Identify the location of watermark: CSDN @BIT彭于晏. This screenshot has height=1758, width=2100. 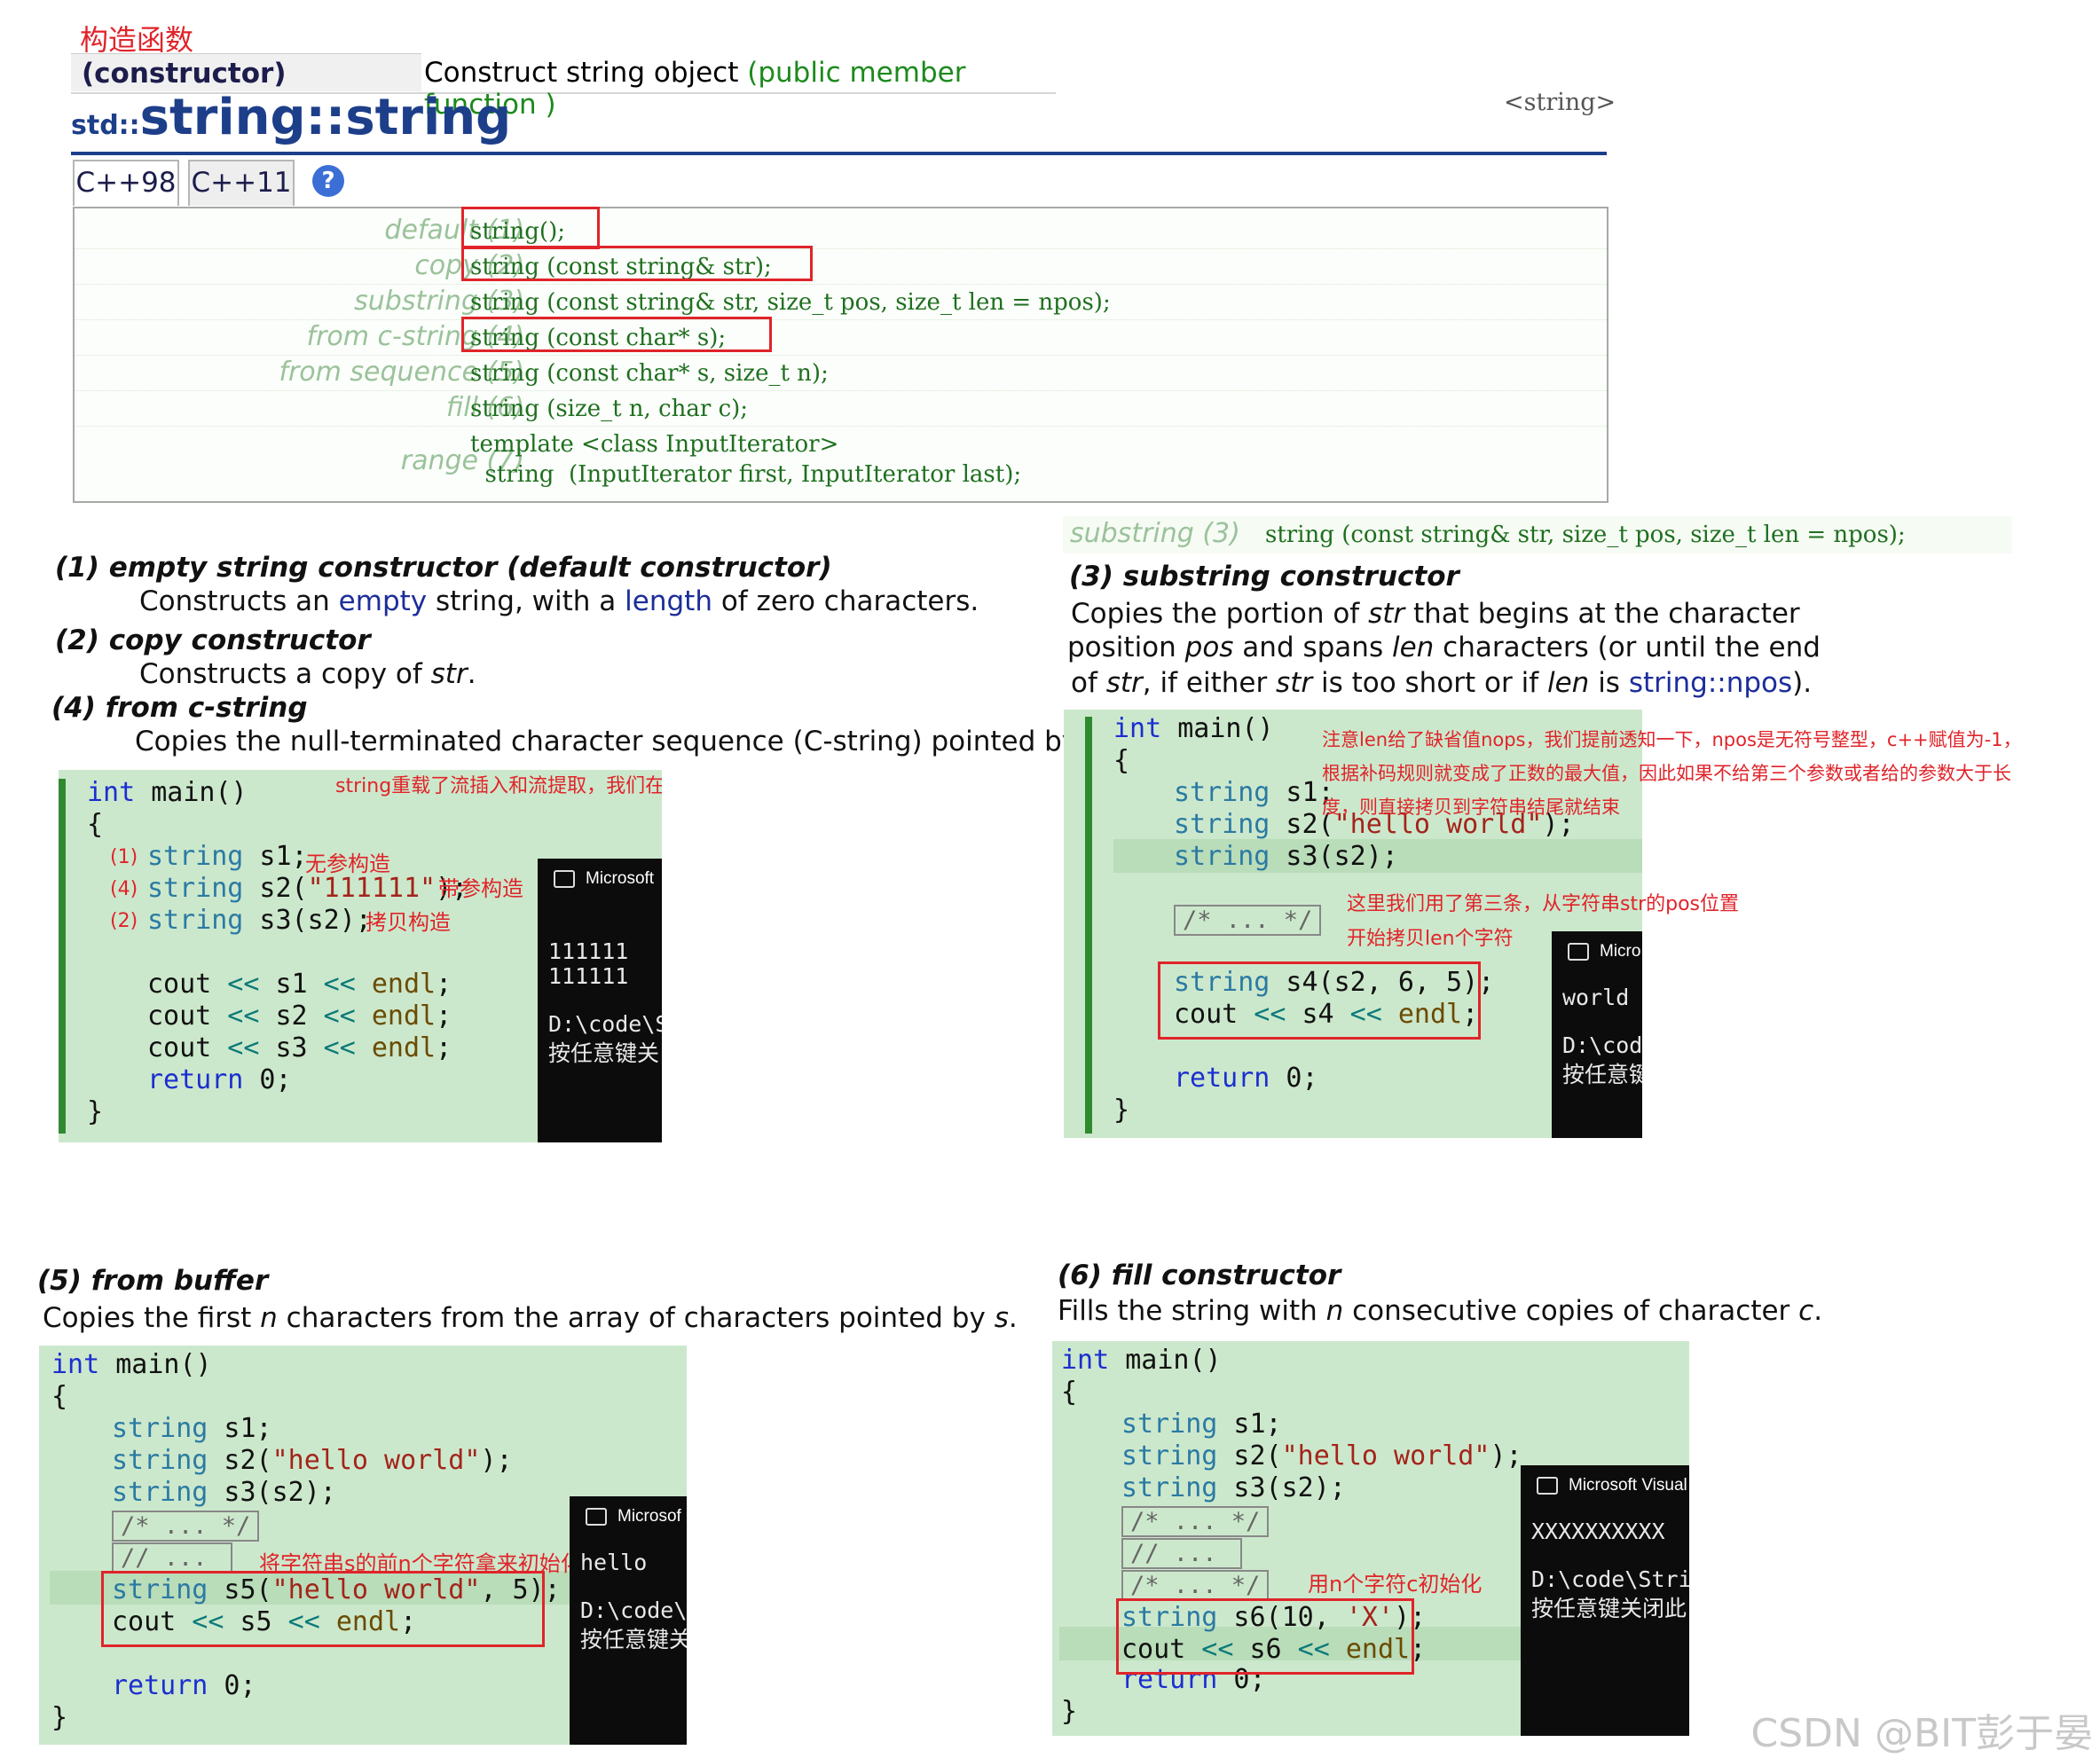
(1922, 1734).